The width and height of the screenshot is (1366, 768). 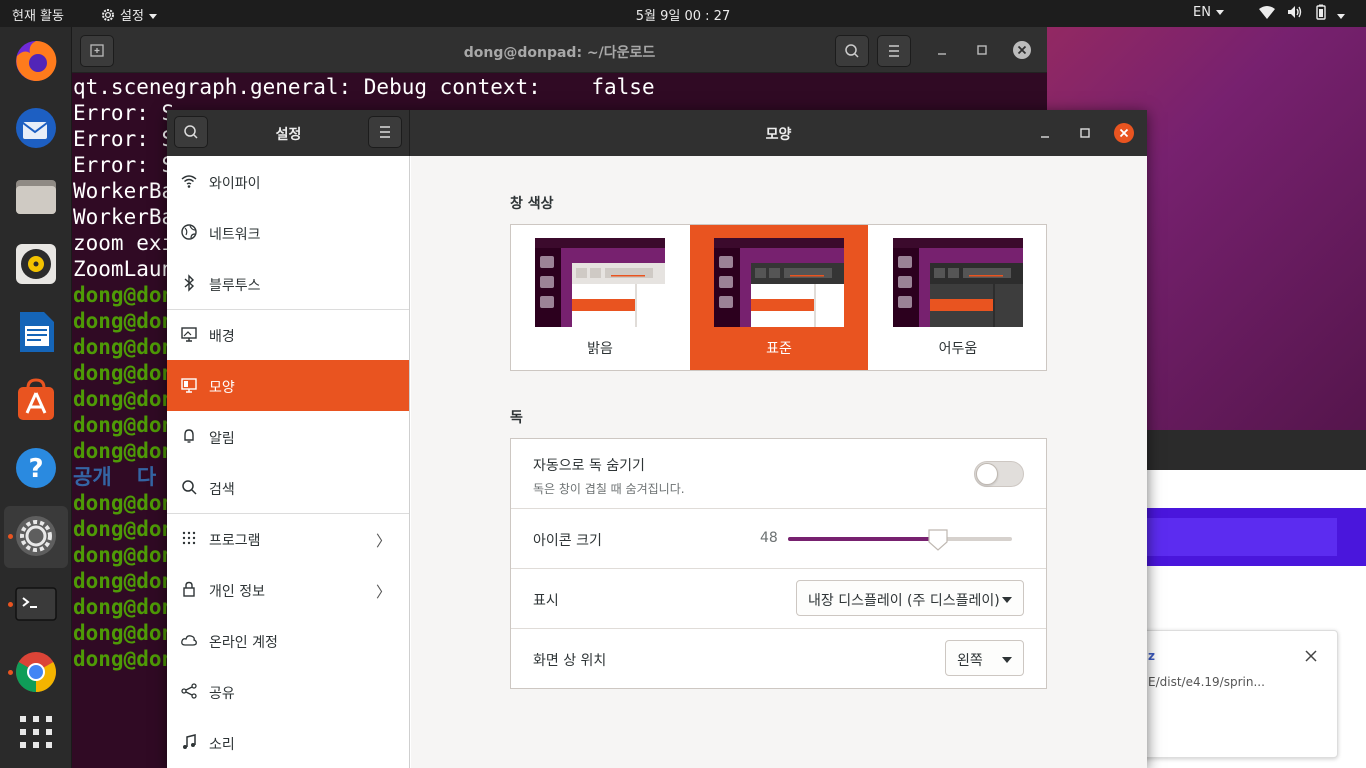 What do you see at coordinates (1151, 656) in the screenshot?
I see `notification-link: z` at bounding box center [1151, 656].